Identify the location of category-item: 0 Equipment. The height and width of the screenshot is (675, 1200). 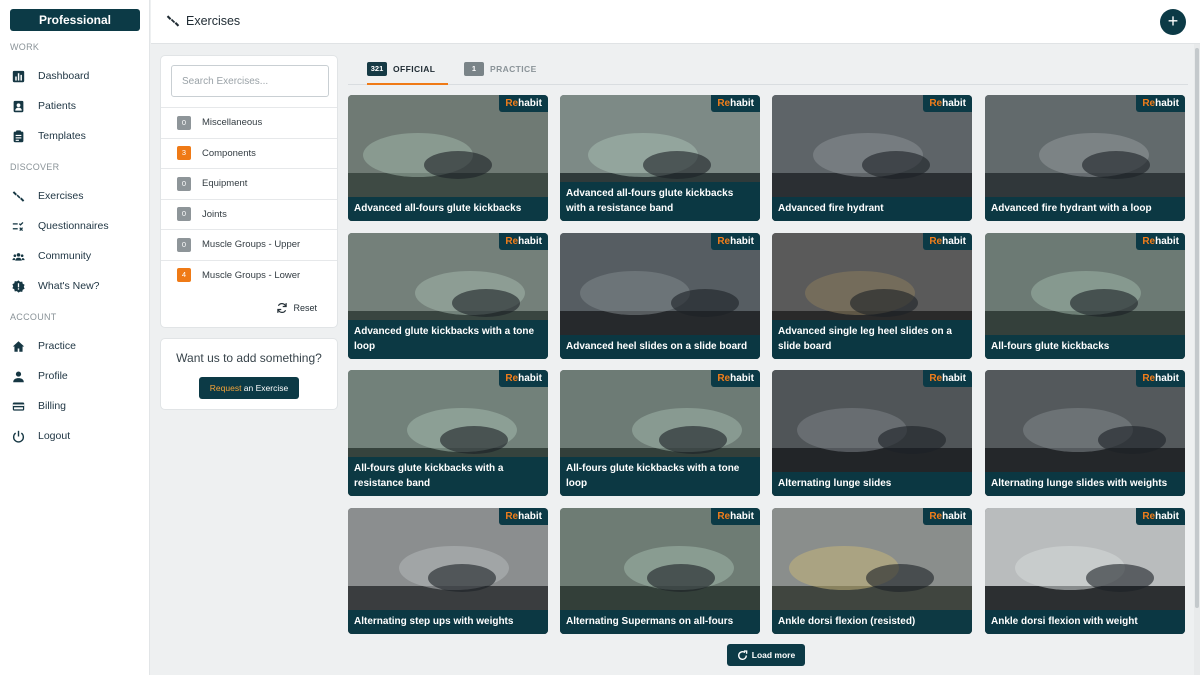
(249, 183).